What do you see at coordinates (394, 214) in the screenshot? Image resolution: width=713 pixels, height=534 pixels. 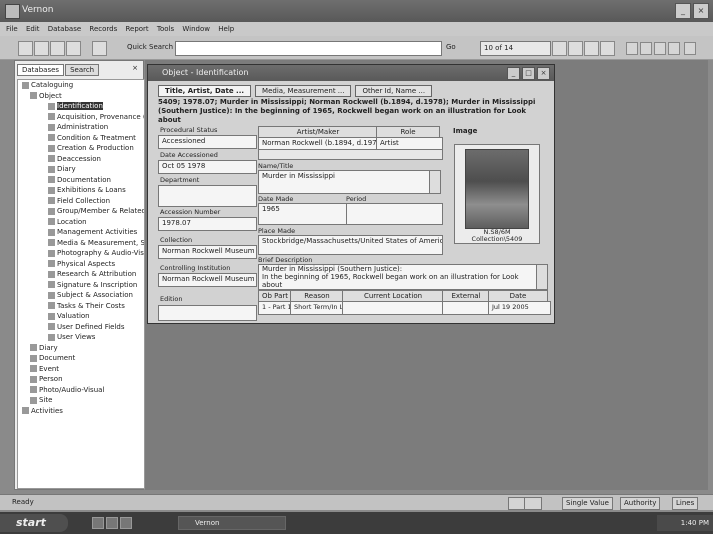 I see `period-field` at bounding box center [394, 214].